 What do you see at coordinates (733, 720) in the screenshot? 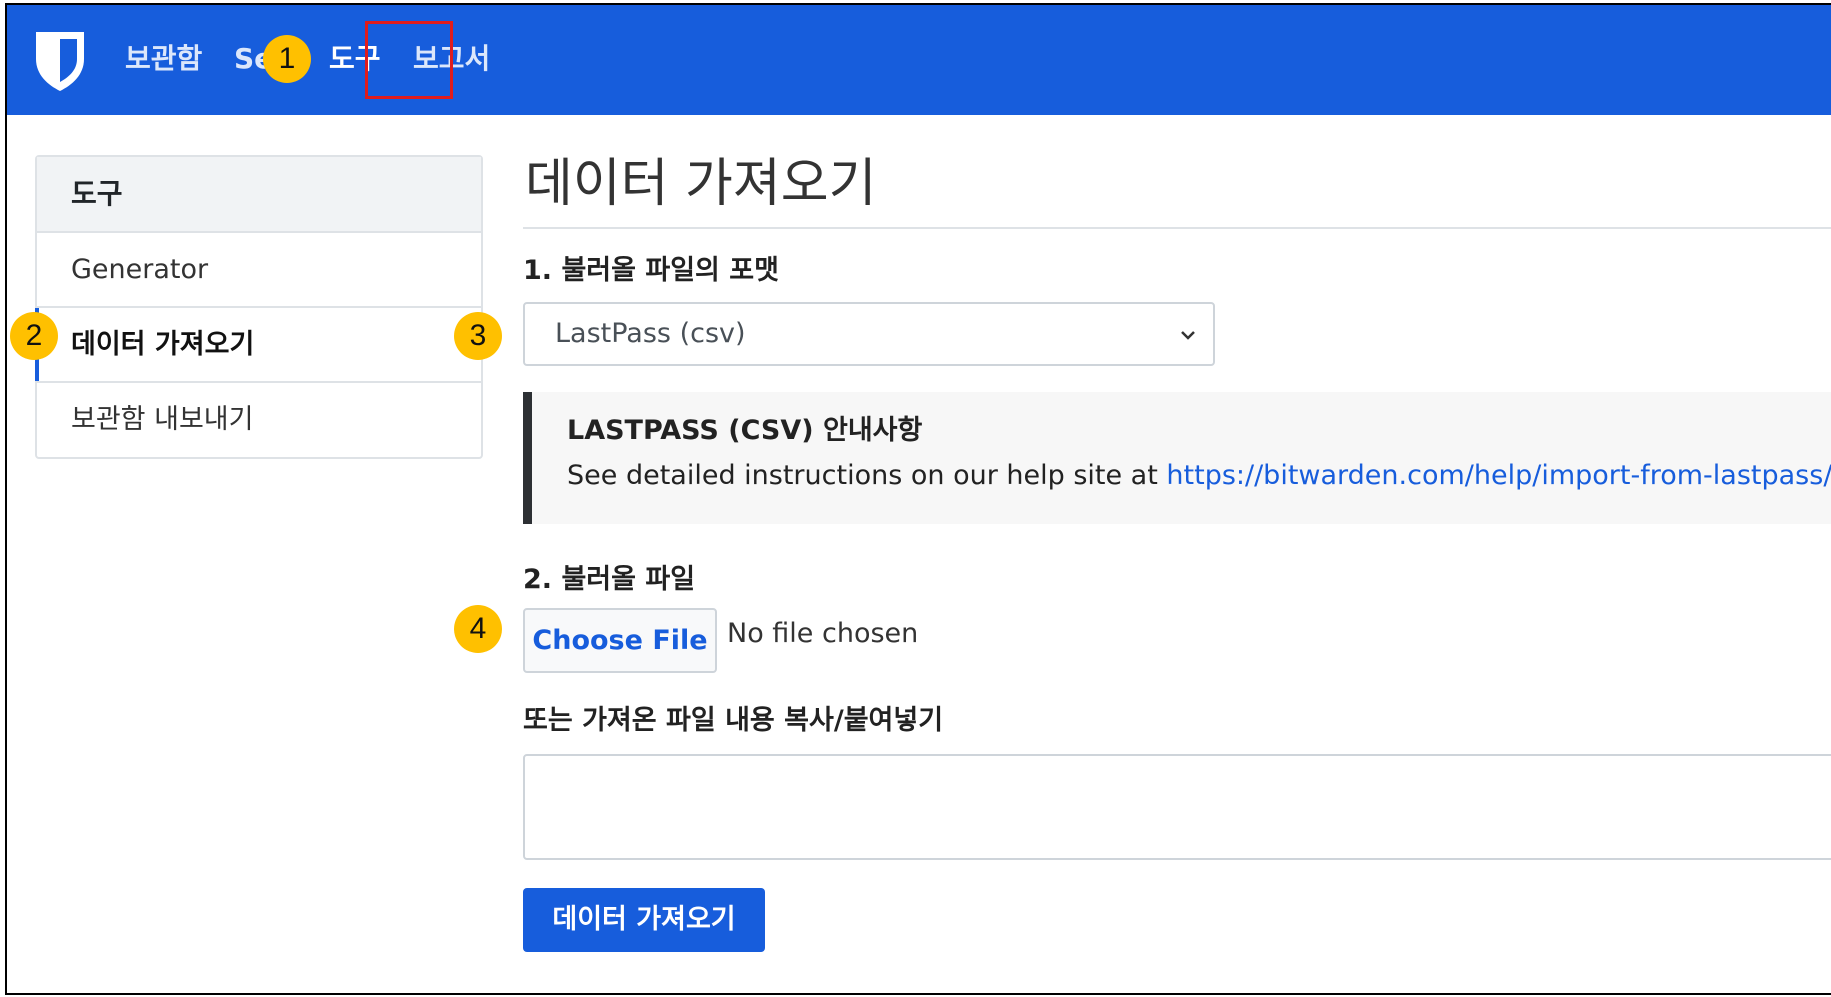
I see `paste-label: 또는 가져온 파일 내용 복사/붙여넣기` at bounding box center [733, 720].